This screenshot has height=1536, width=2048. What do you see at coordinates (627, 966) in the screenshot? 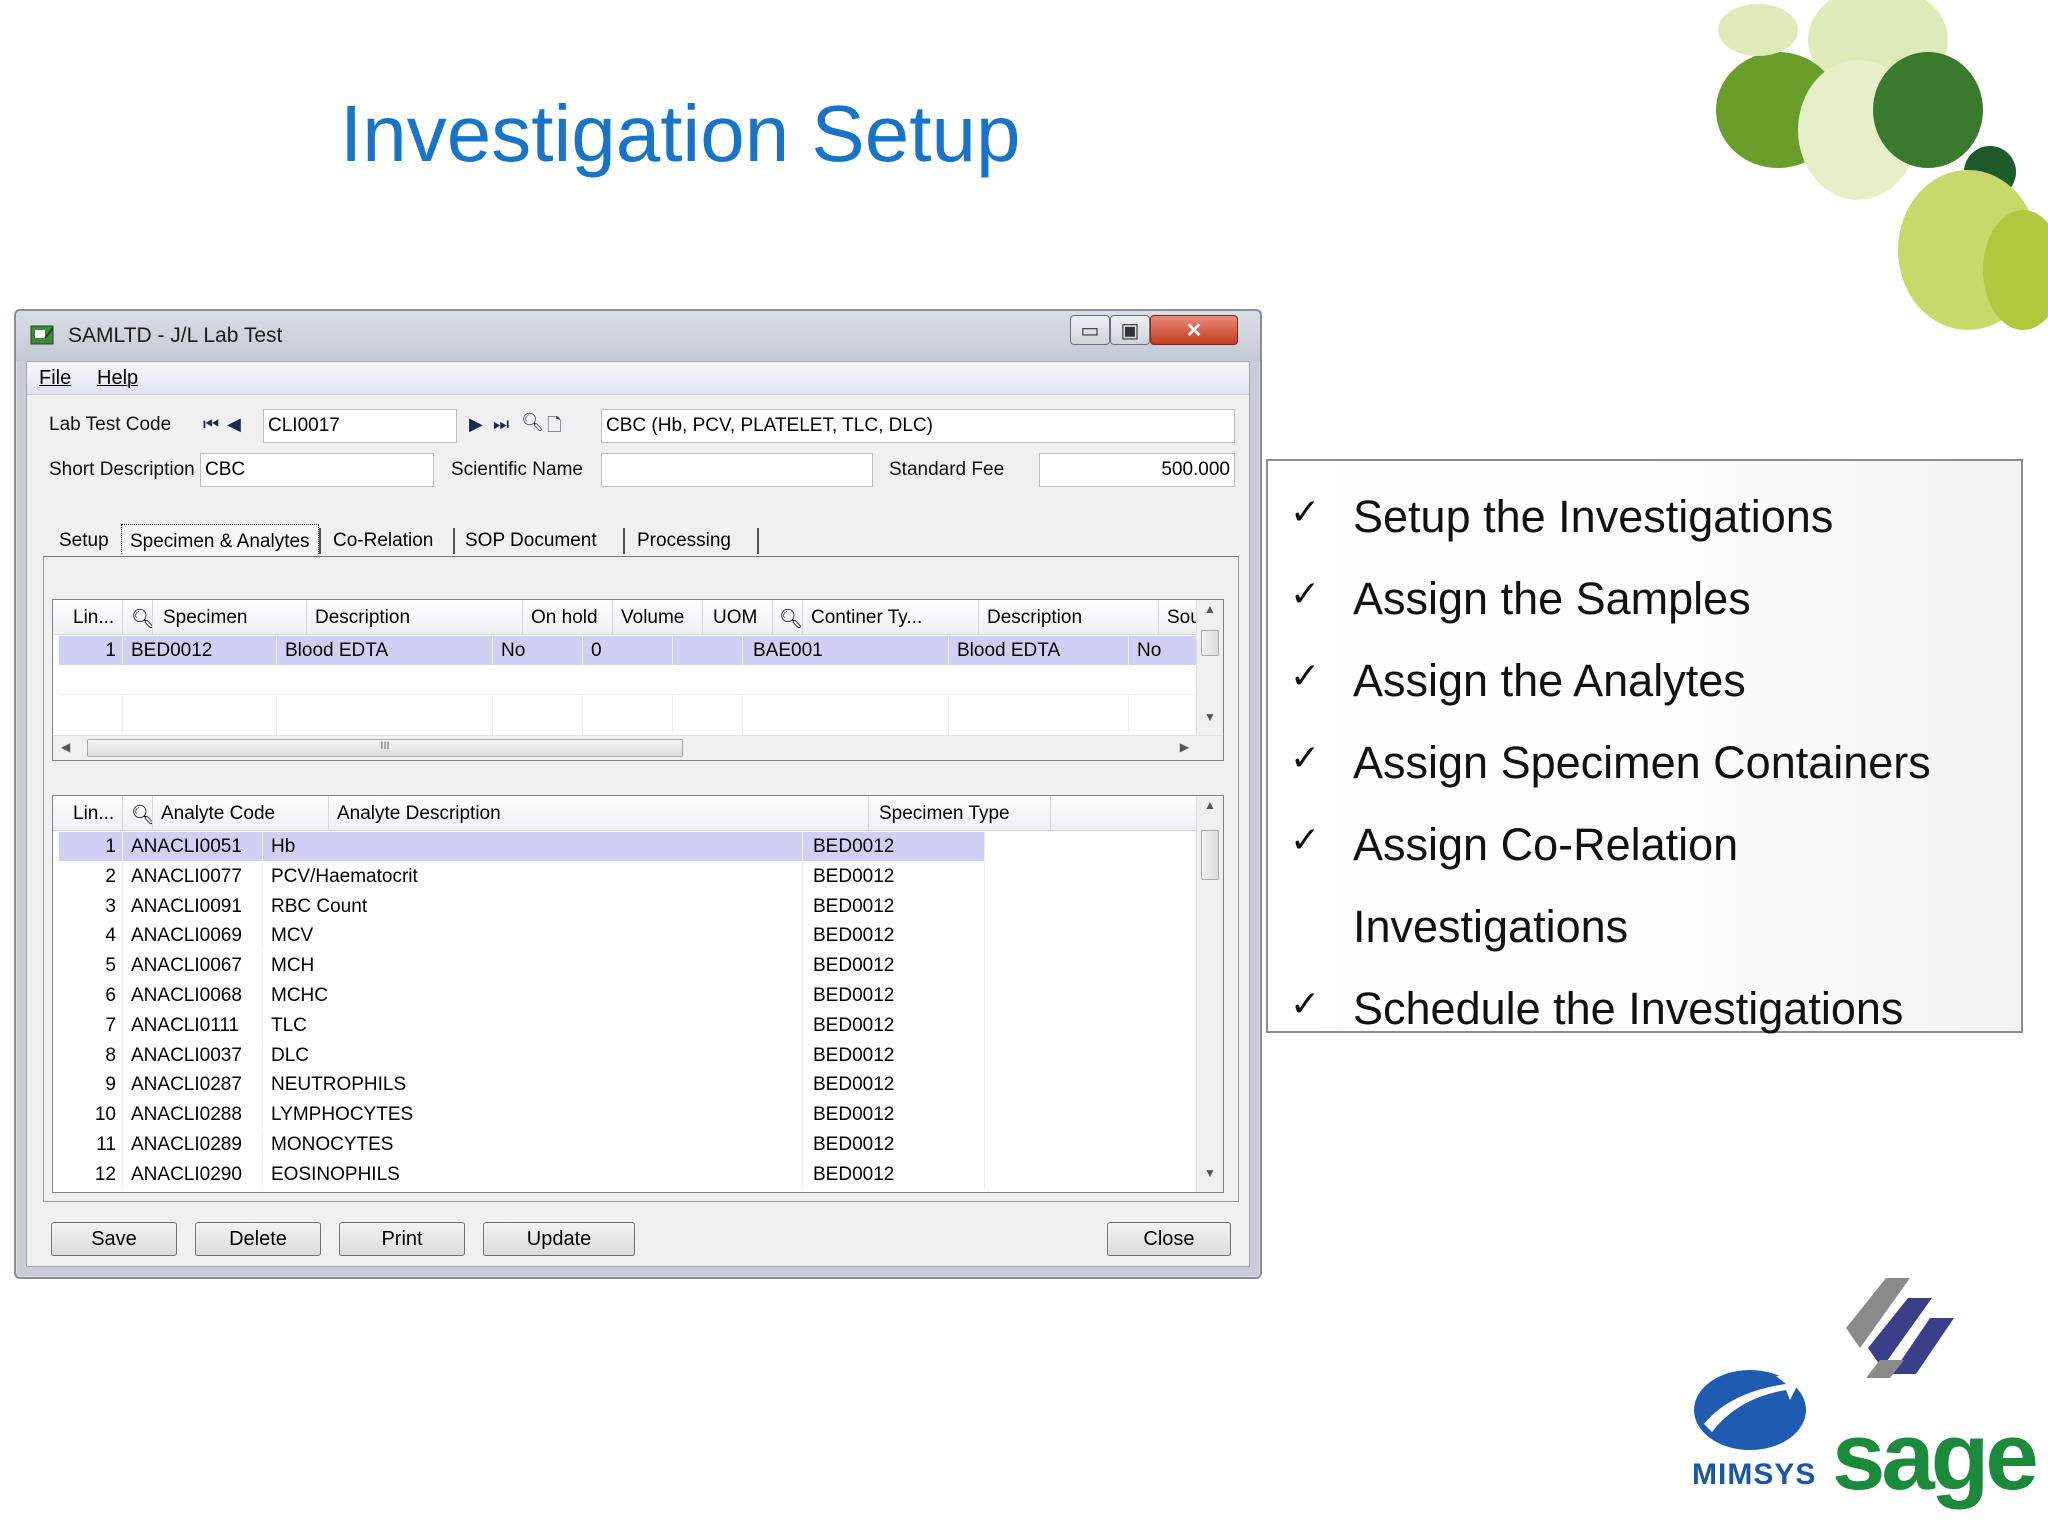
I see `table-row: 5 ANACLI0067 MCH BED0012` at bounding box center [627, 966].